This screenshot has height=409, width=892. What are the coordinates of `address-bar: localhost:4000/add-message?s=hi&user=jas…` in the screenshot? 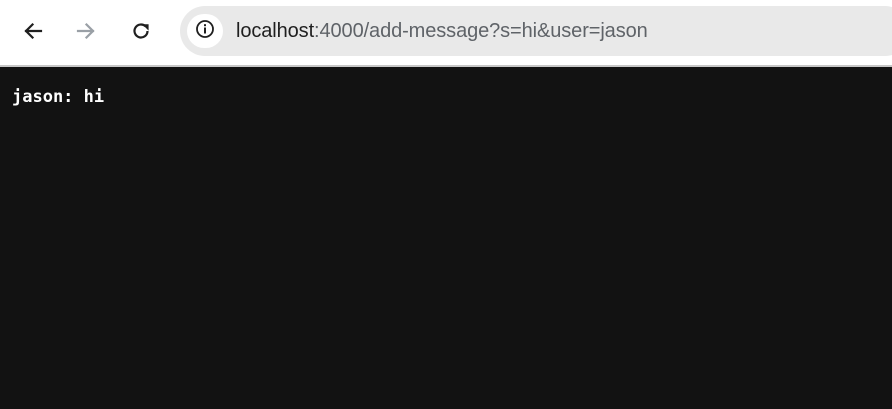 It's located at (536, 31).